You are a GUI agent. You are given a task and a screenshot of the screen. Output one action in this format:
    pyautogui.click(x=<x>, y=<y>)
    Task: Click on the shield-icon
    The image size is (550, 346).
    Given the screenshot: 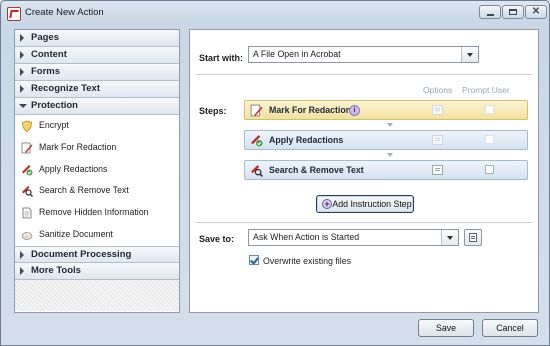 What is the action you would take?
    pyautogui.click(x=27, y=126)
    